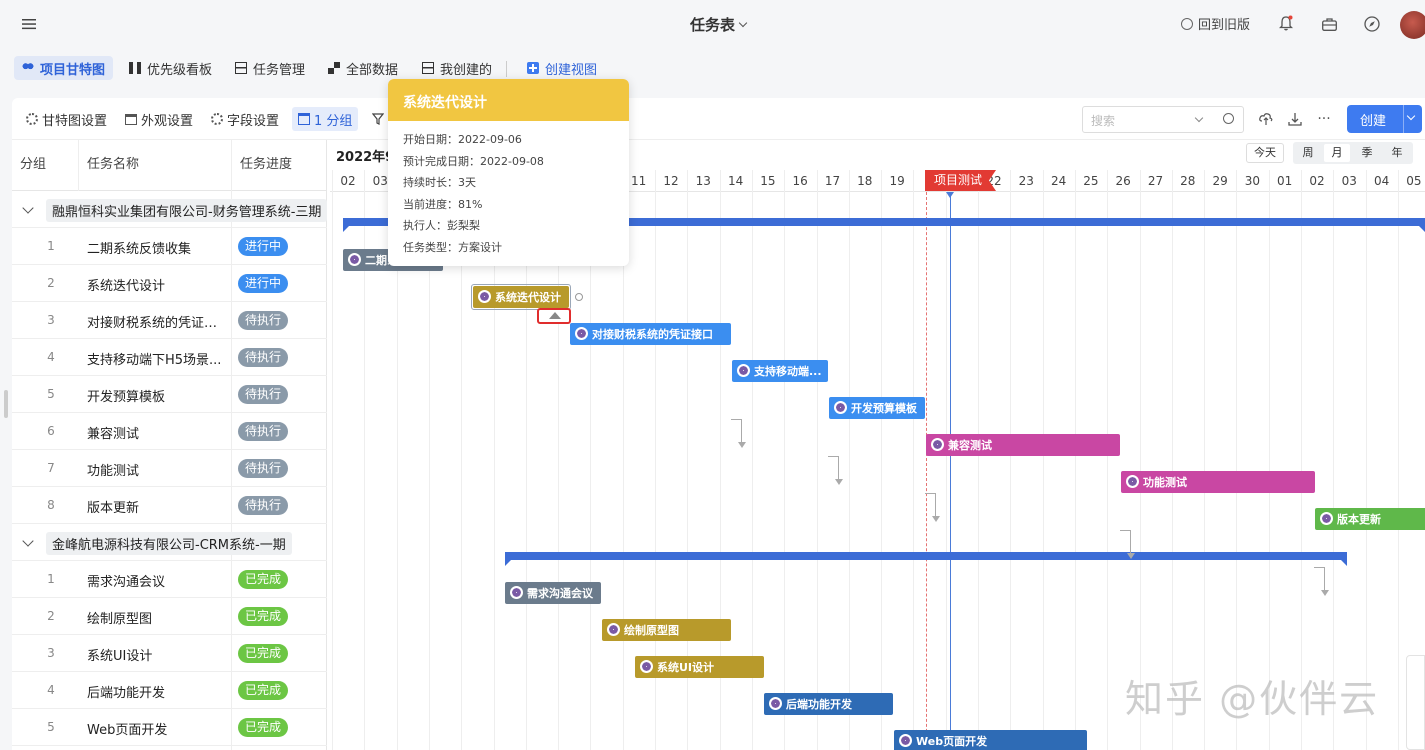 Image resolution: width=1425 pixels, height=750 pixels. Describe the element at coordinates (1266, 119) in the screenshot. I see `upload-icon` at that location.